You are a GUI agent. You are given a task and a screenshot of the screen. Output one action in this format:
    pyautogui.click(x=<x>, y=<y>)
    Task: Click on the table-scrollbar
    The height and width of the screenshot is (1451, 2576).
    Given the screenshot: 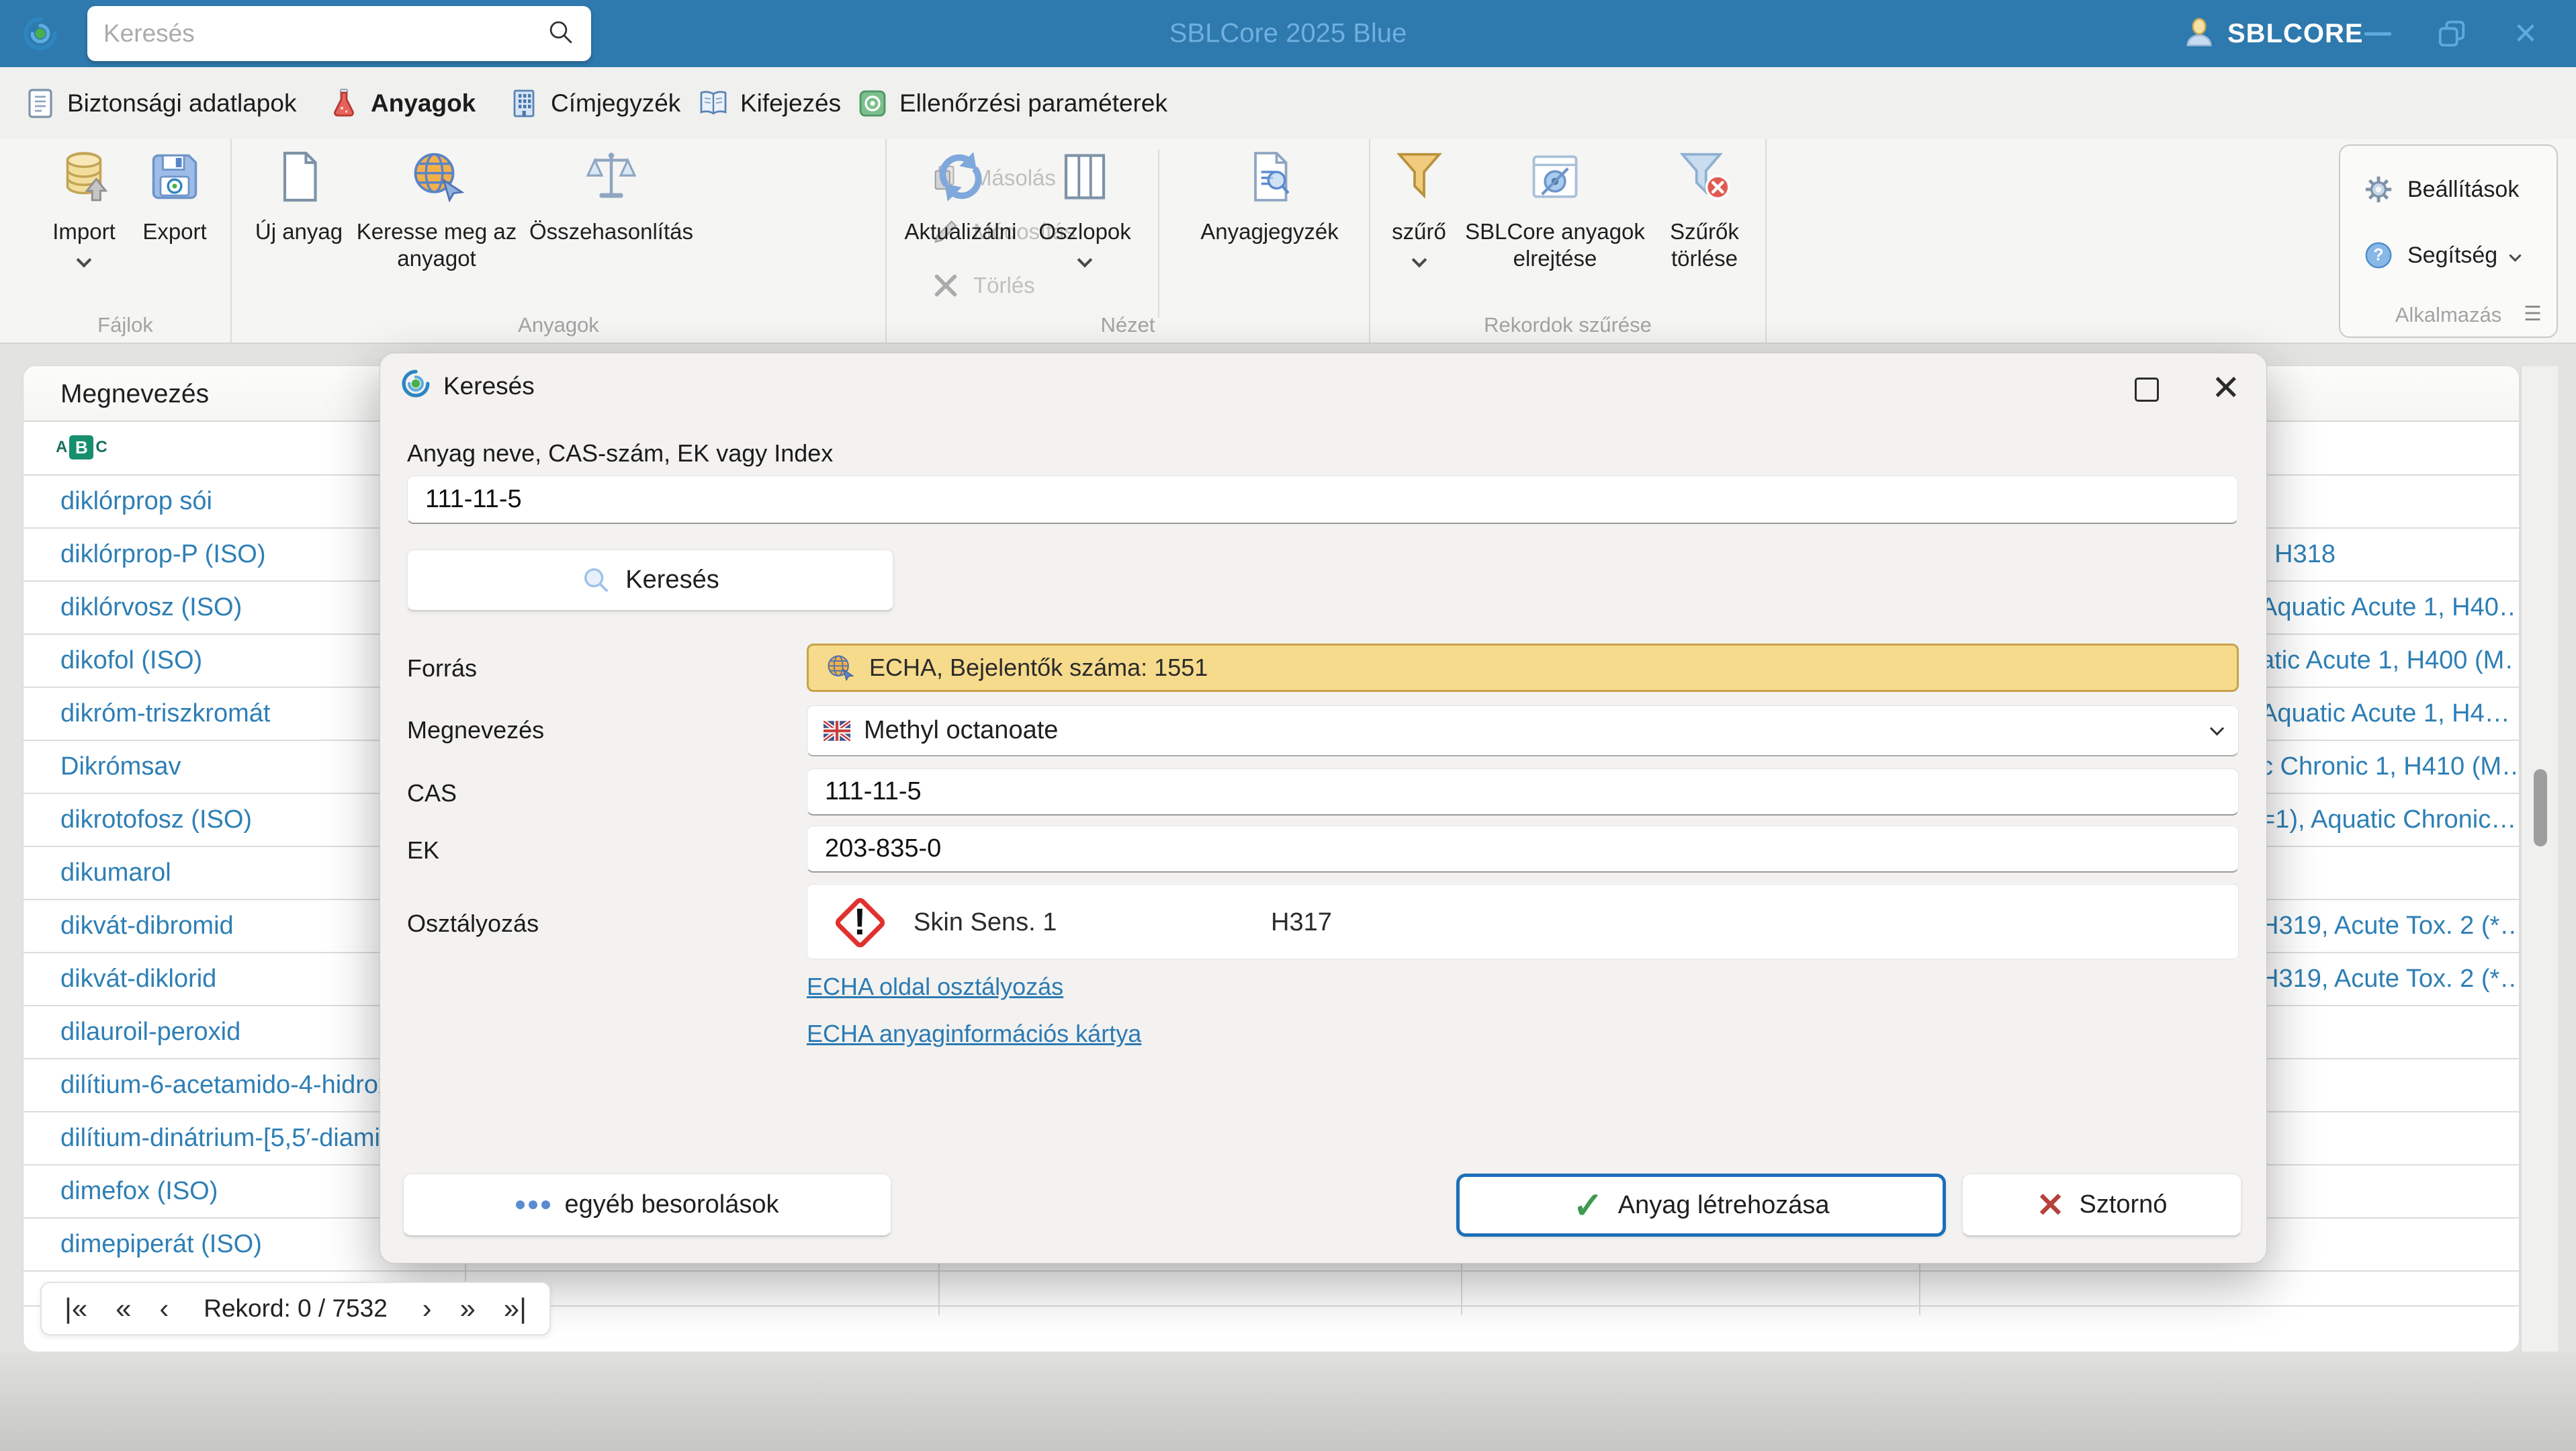 What is the action you would take?
    pyautogui.click(x=2539, y=859)
    